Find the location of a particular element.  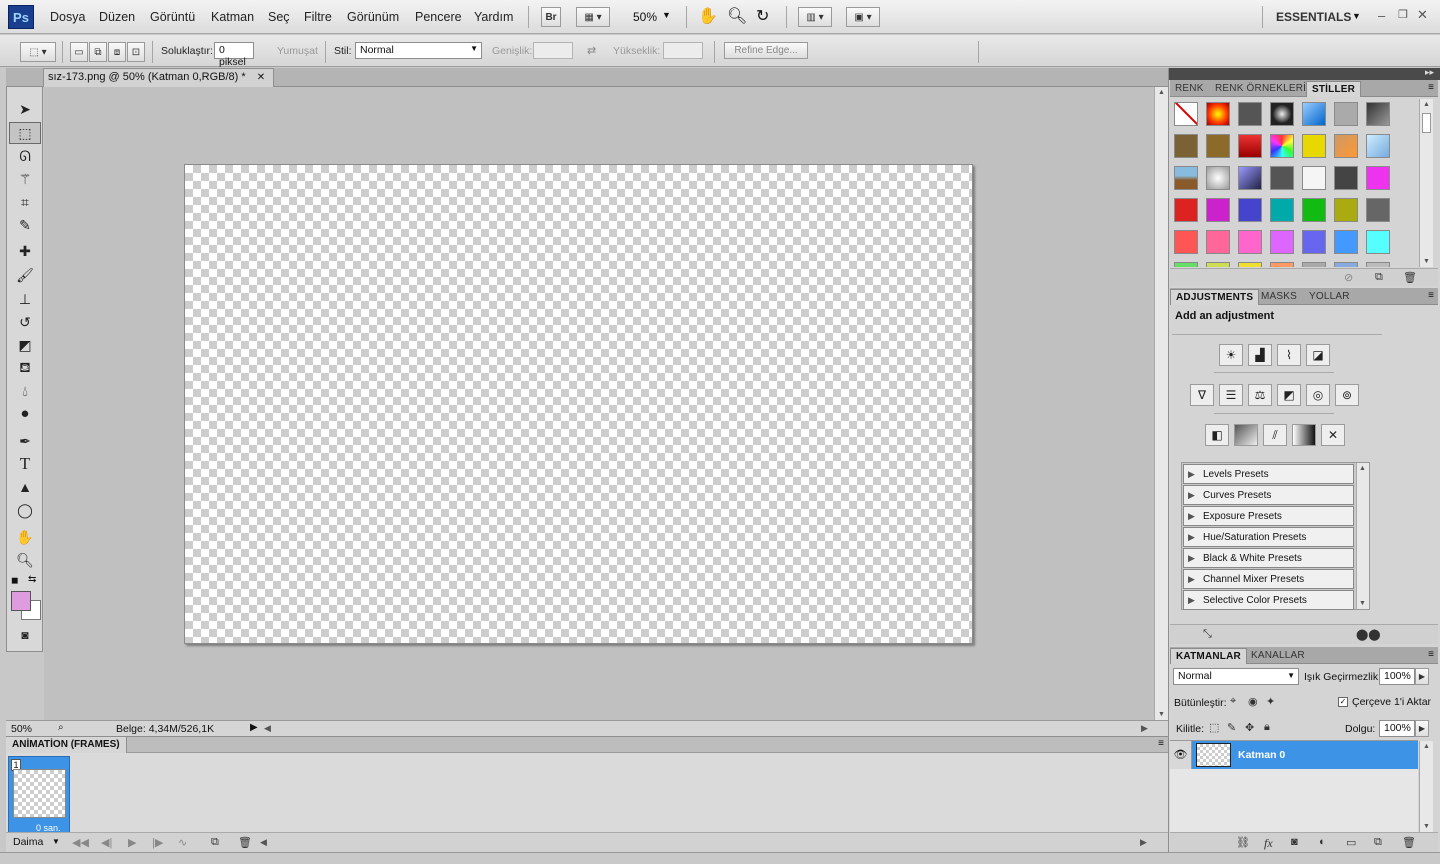

exposure-icon: ◪ is located at coordinates (1318, 355).